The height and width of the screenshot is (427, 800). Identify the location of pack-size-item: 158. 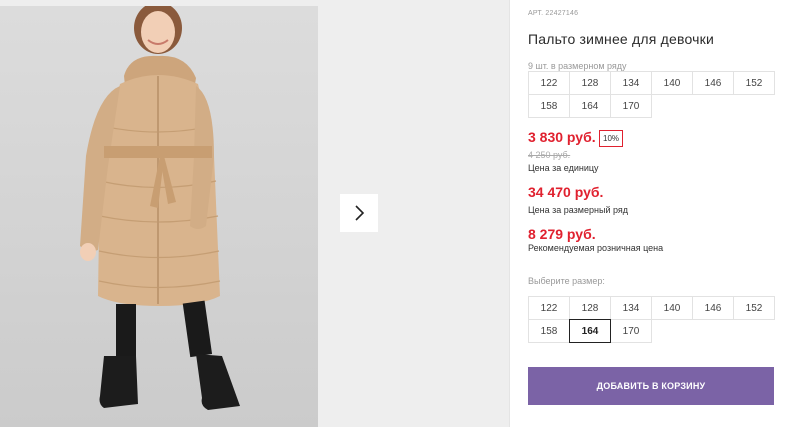
(549, 106).